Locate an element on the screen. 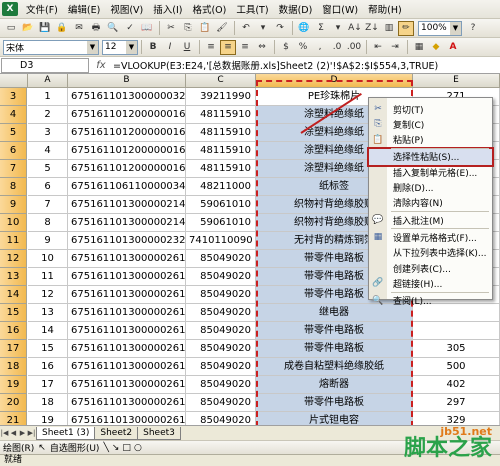 This screenshot has height=466, width=500. increase-indent-icon: ⇥ is located at coordinates (395, 47).